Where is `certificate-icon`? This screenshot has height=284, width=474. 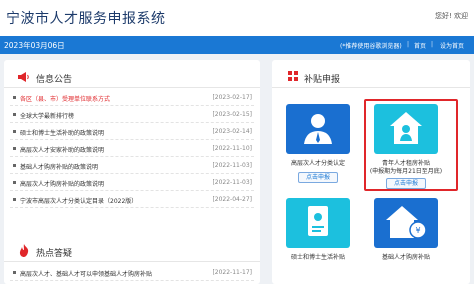 certificate-icon is located at coordinates (318, 221).